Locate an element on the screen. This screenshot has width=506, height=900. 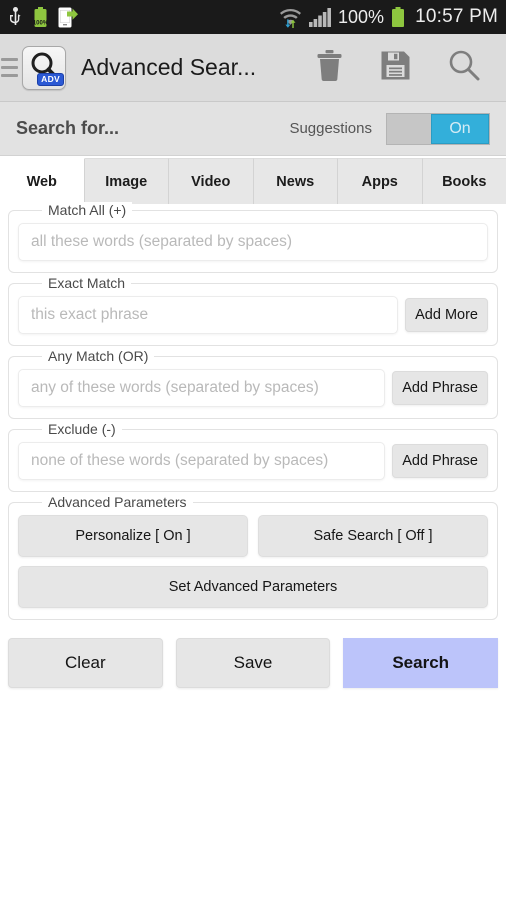
save-button: Save is located at coordinates (253, 663).